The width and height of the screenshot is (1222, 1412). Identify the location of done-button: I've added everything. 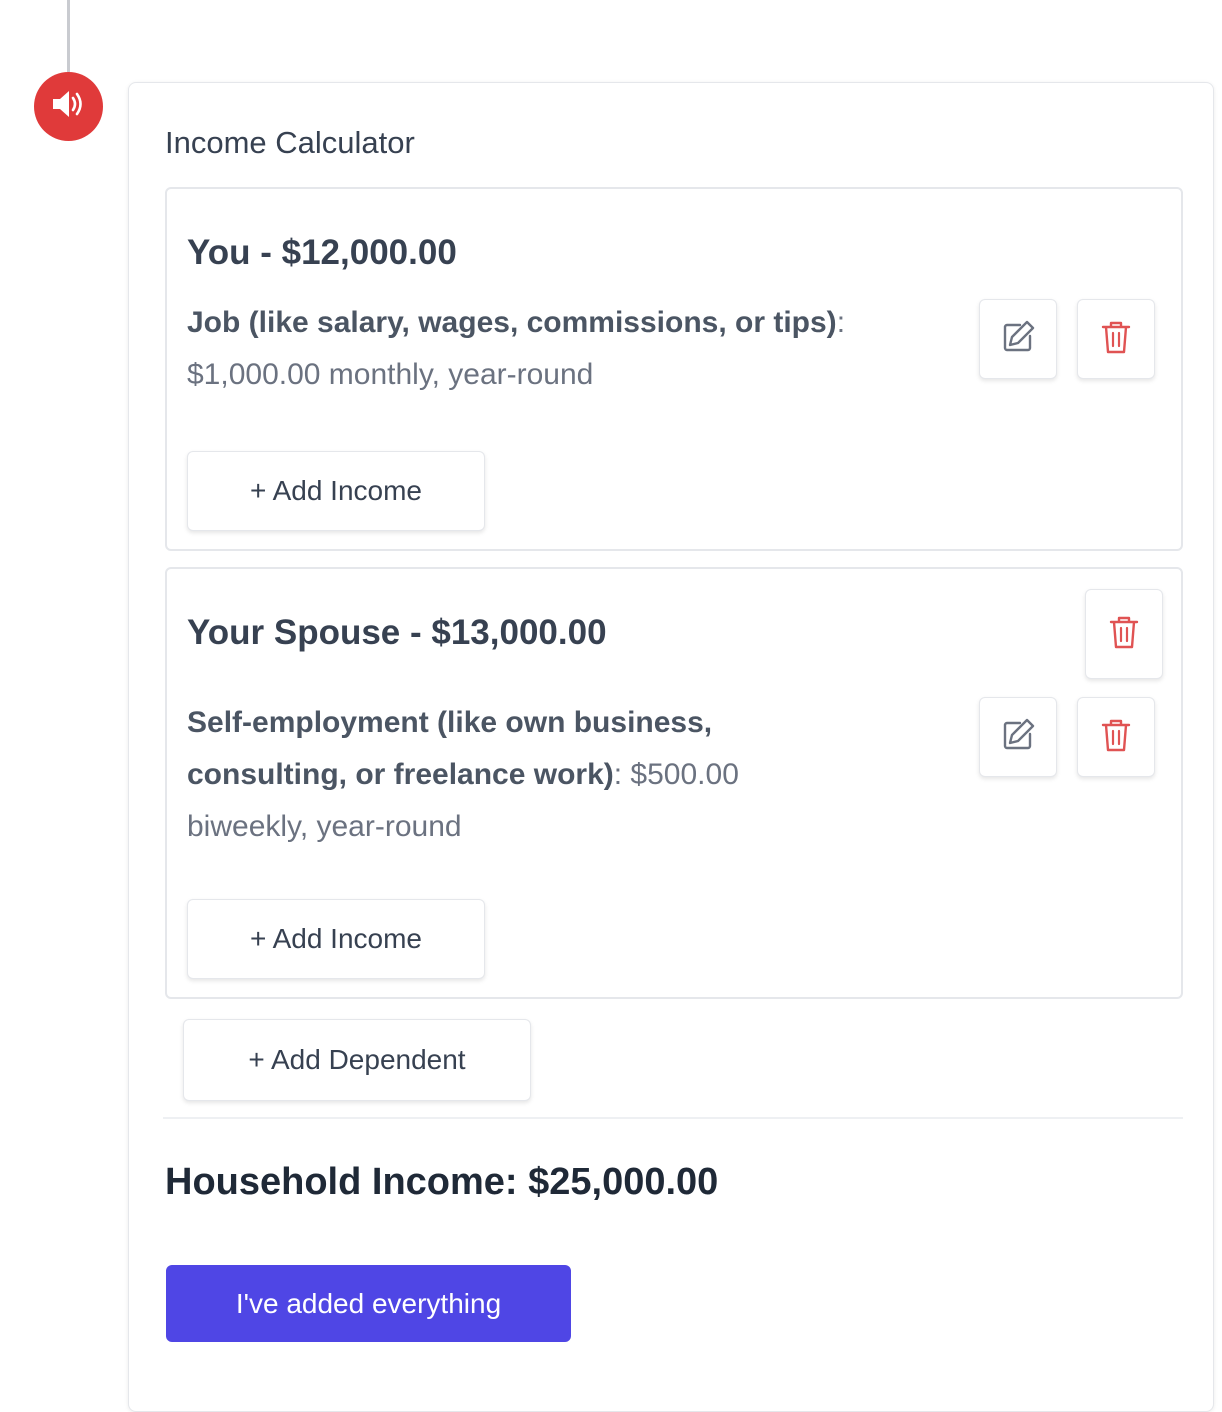
(368, 1303).